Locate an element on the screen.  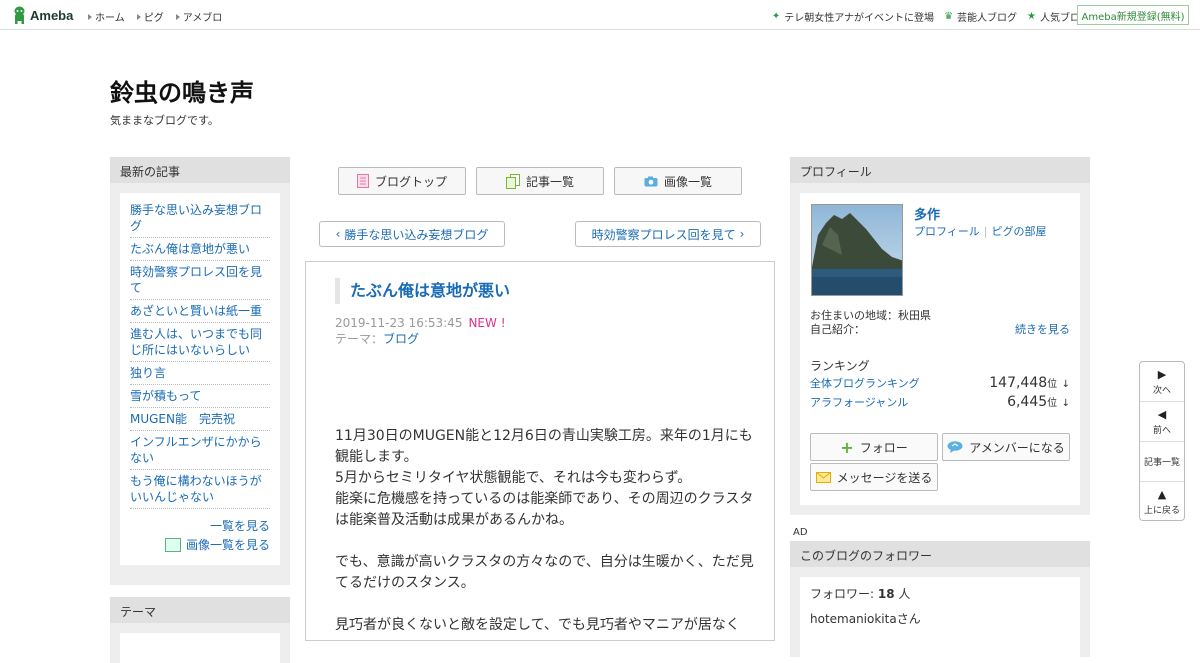
nav-pig: ピグ is located at coordinates (150, 16).